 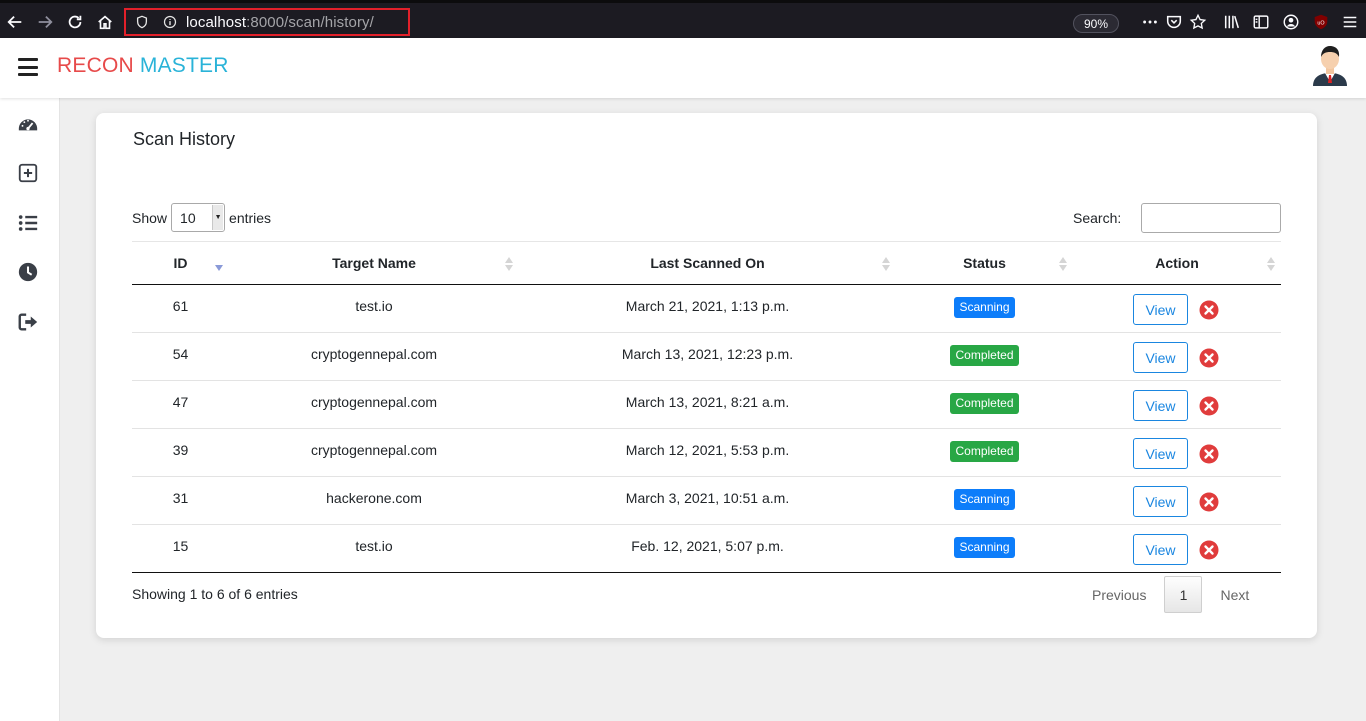 I want to click on reload-icon, so click(x=75, y=22).